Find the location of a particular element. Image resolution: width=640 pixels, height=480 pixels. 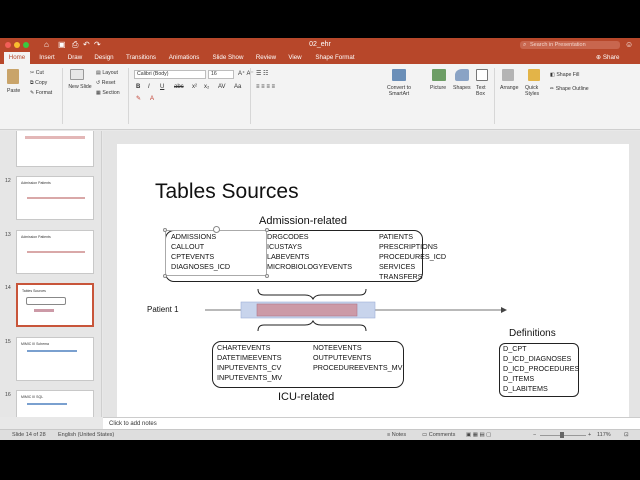

text-box-icon is located at coordinates (482, 75).